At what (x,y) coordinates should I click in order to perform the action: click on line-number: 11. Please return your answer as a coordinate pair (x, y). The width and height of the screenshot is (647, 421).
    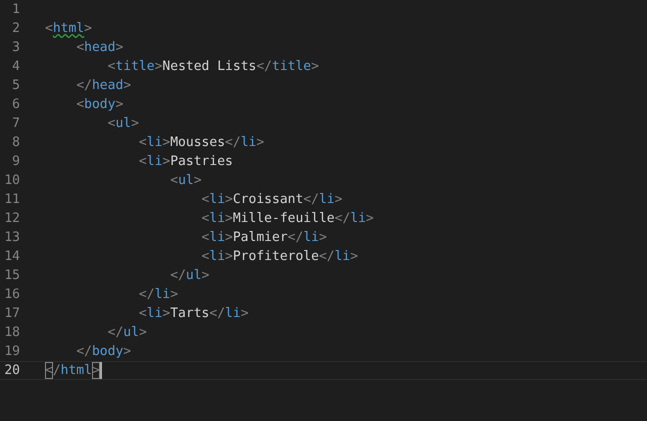
    Looking at the image, I should click on (11, 199).